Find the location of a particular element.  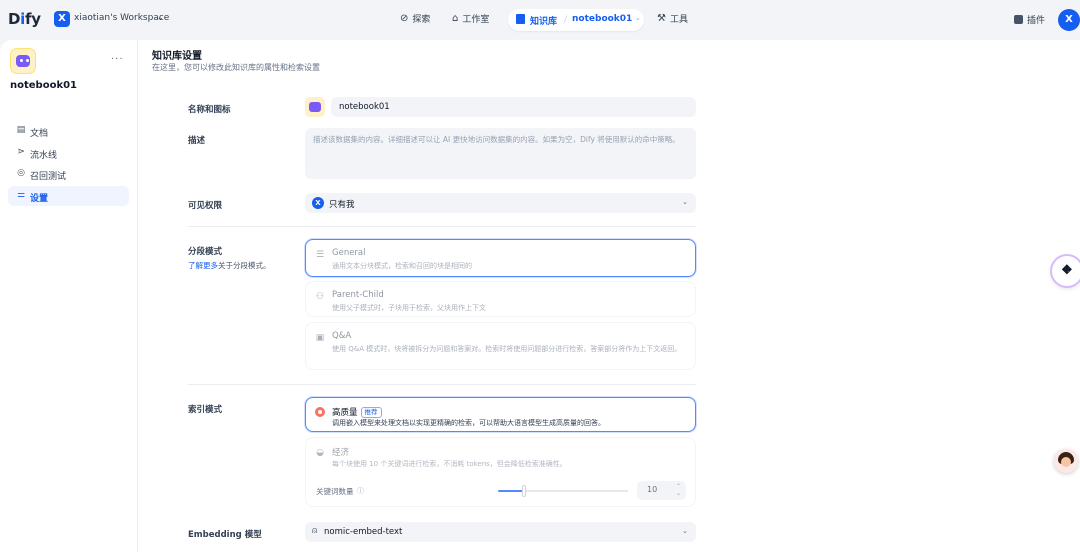

option-title: Parent-Child is located at coordinates (358, 295).